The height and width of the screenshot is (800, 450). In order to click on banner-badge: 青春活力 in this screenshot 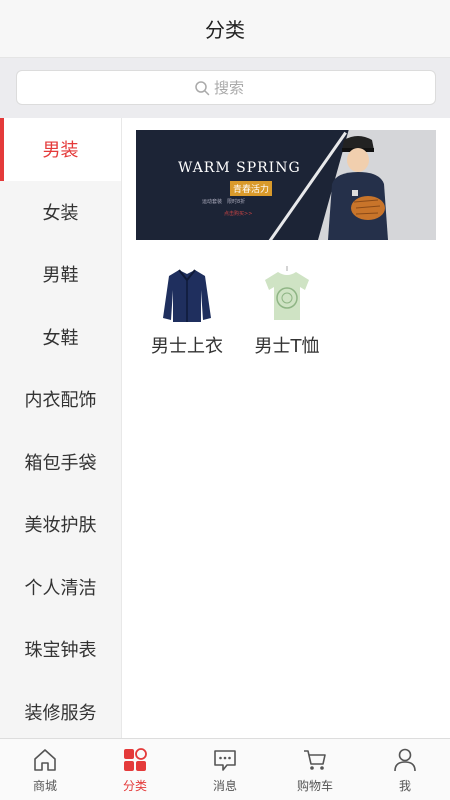, I will do `click(251, 188)`.